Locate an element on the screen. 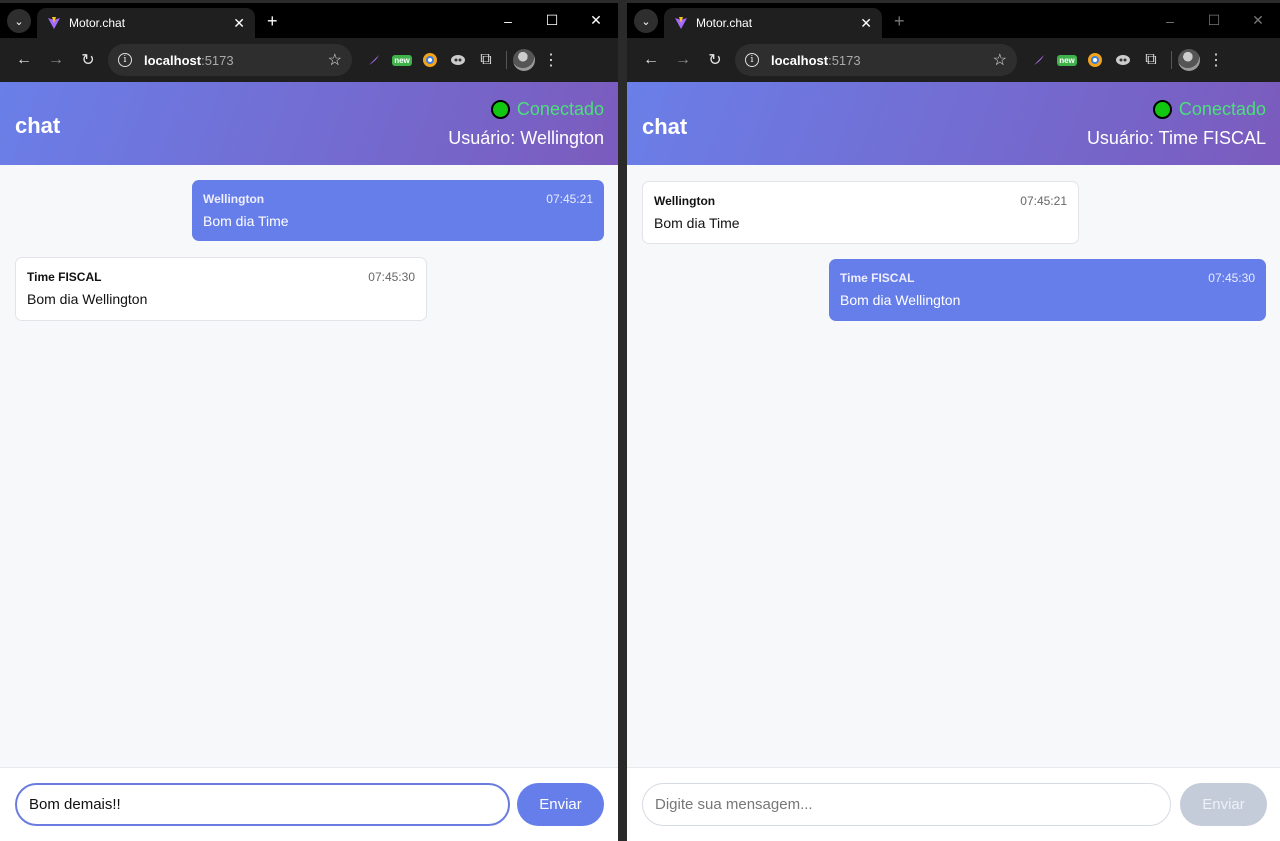  current-user-label: Usuário: Wellington is located at coordinates (526, 138).